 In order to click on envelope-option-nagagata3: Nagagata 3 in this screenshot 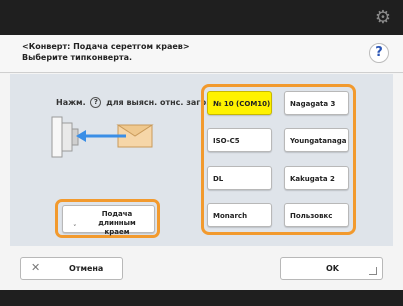, I will do `click(316, 103)`.